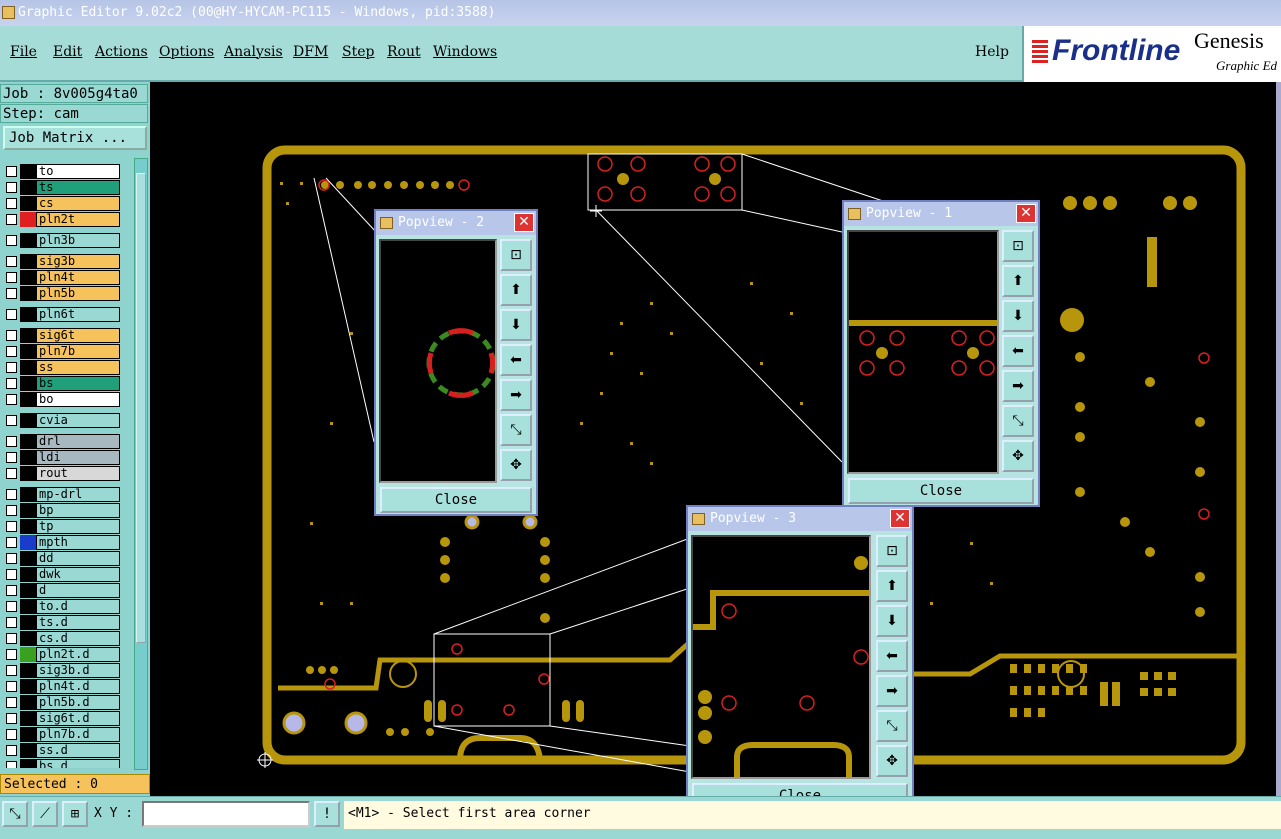  Describe the element at coordinates (78, 622) in the screenshot. I see `layer-name: ts.d` at that location.